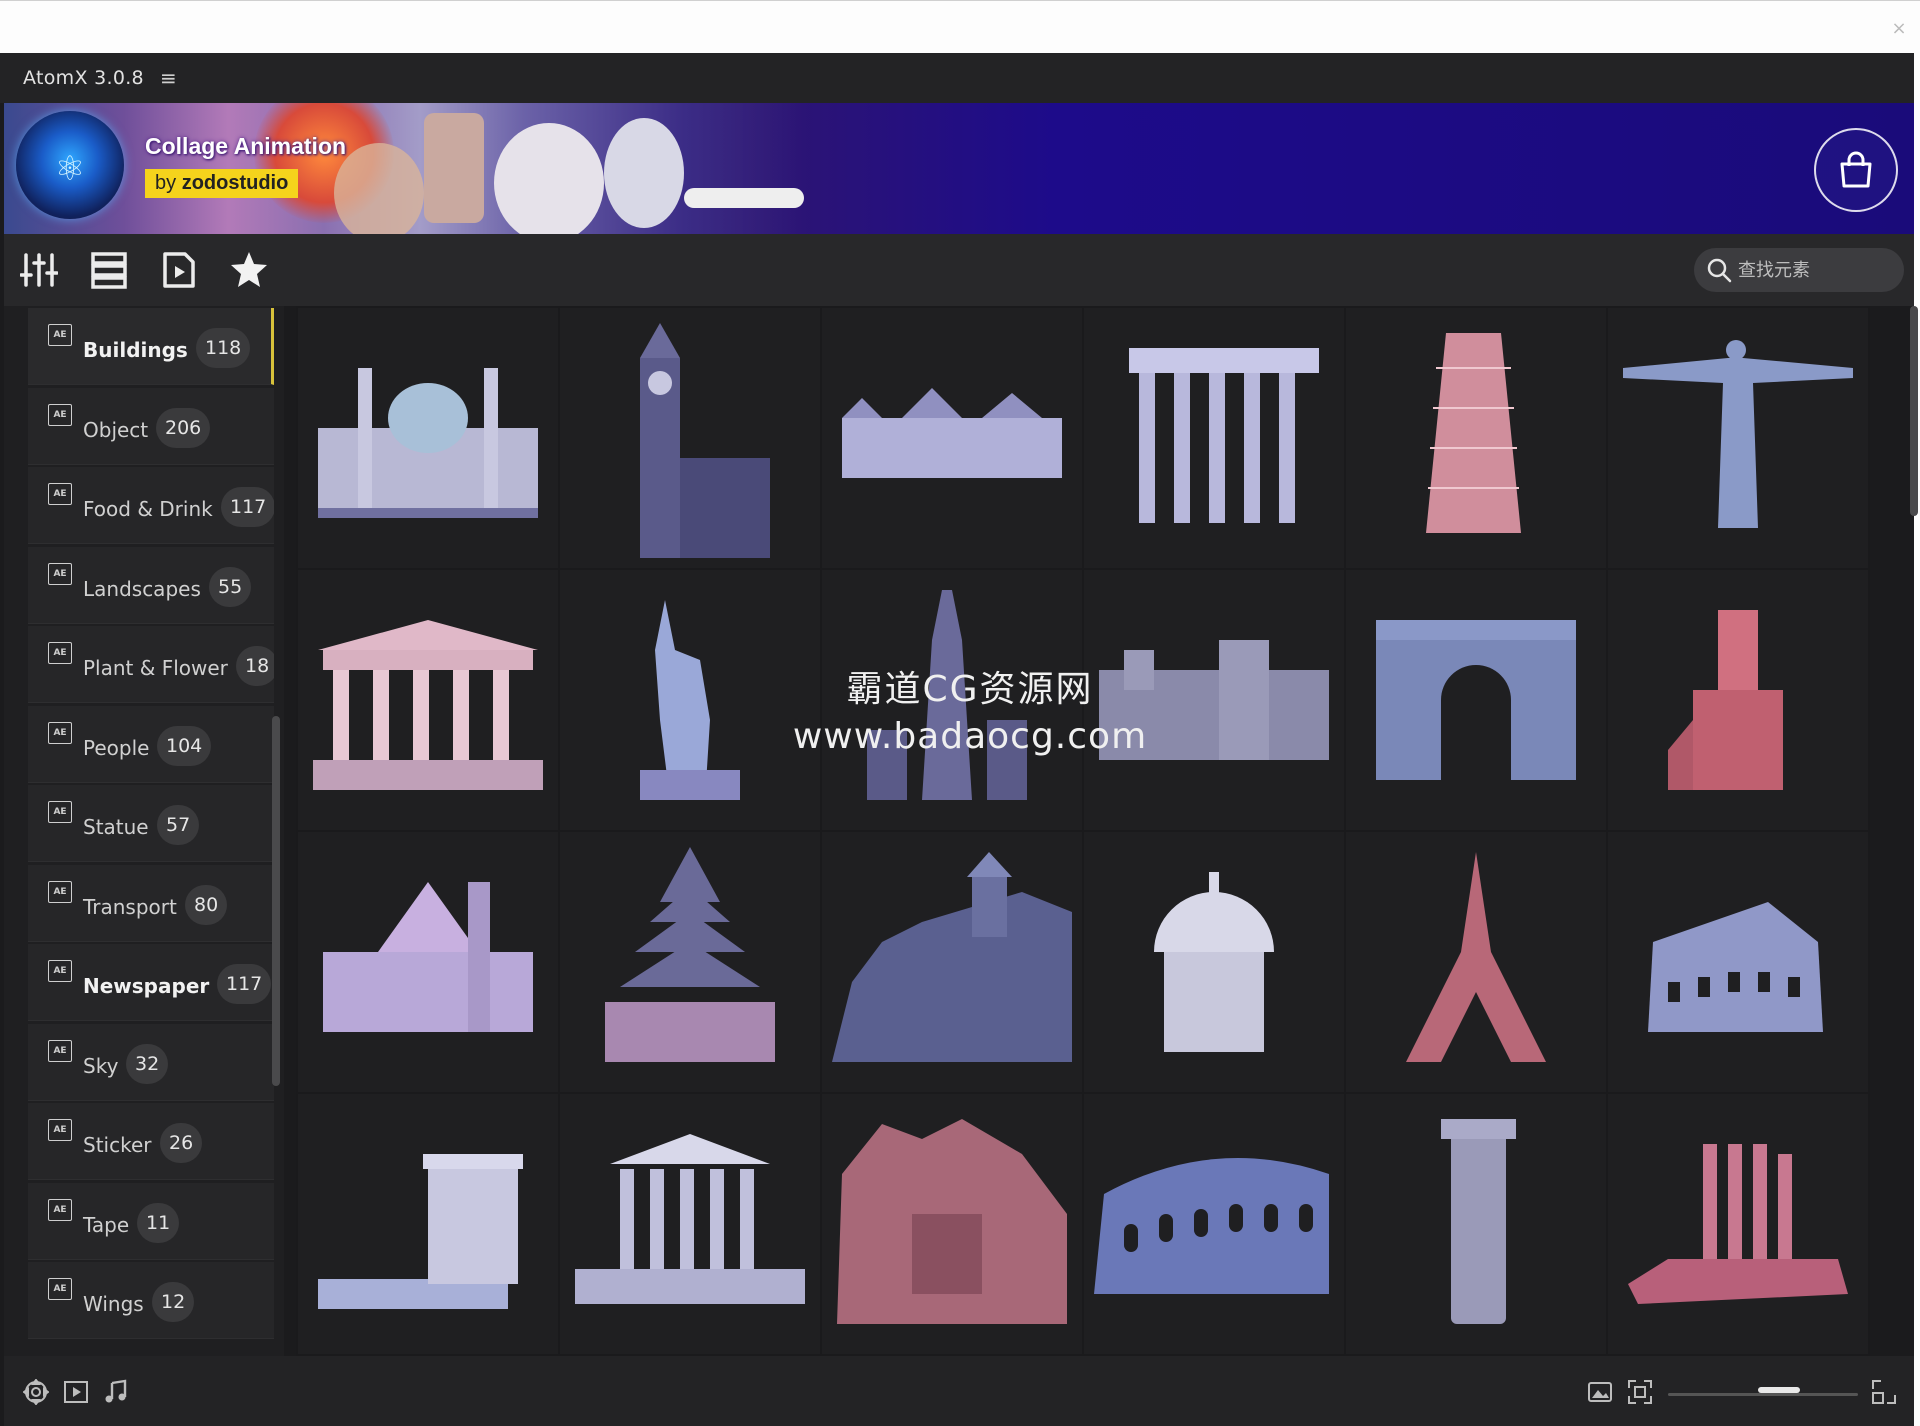  I want to click on asset-tile-arc-de-triomphe, so click(1476, 700).